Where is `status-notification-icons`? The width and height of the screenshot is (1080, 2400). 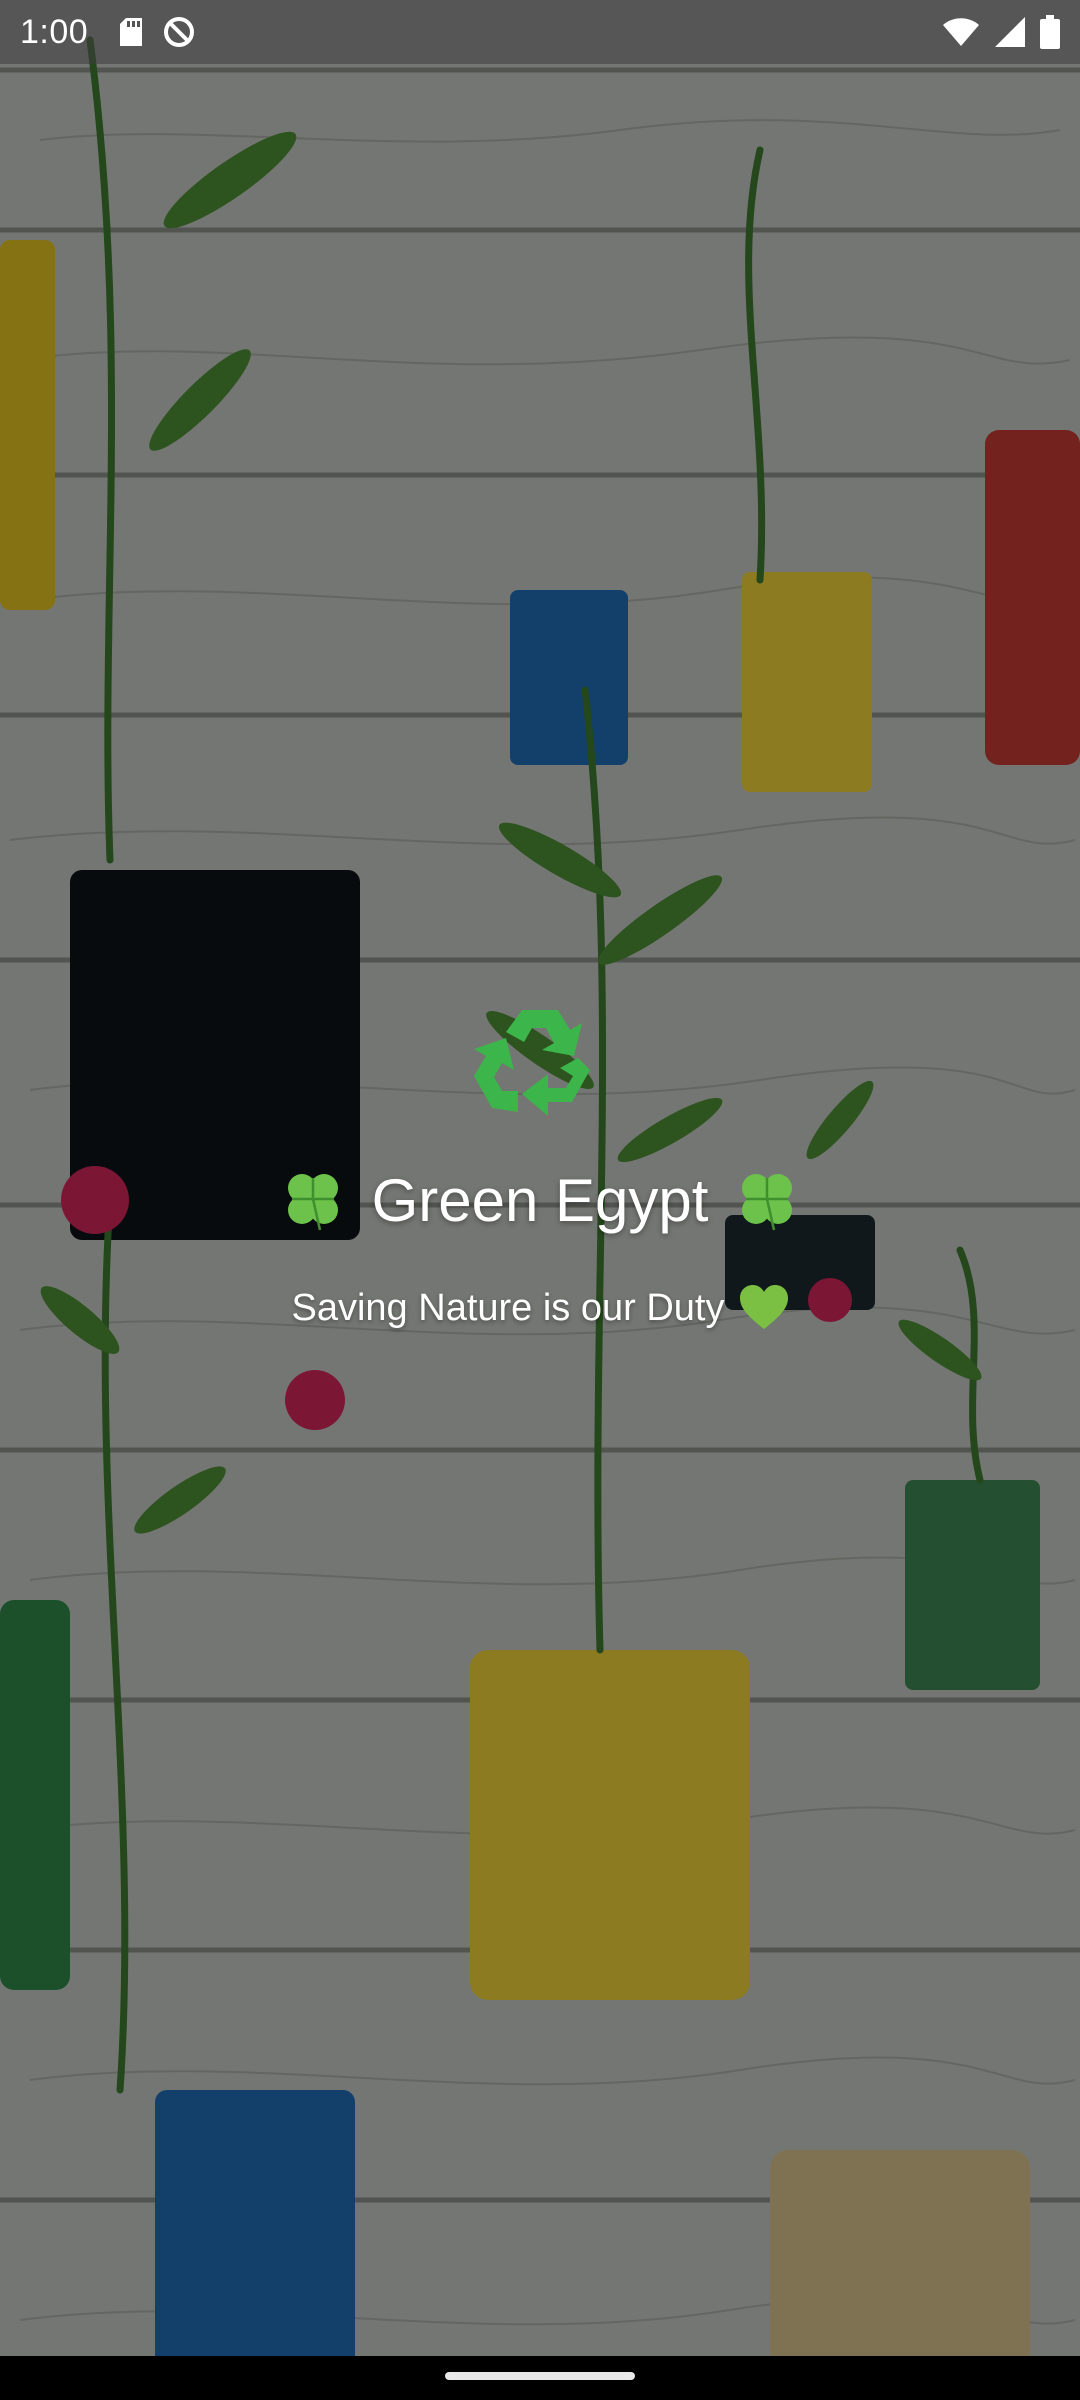
status-notification-icons is located at coordinates (157, 32).